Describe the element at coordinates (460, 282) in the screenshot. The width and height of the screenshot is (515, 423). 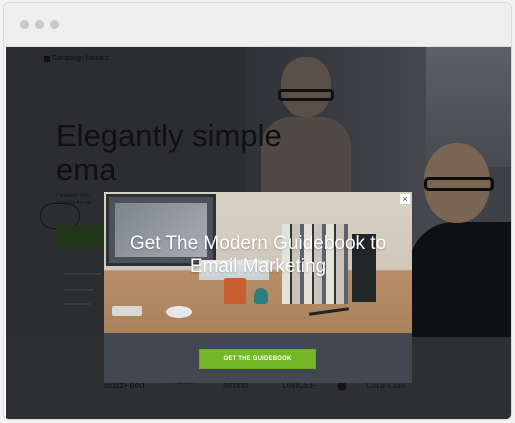
I see `person-body` at that location.